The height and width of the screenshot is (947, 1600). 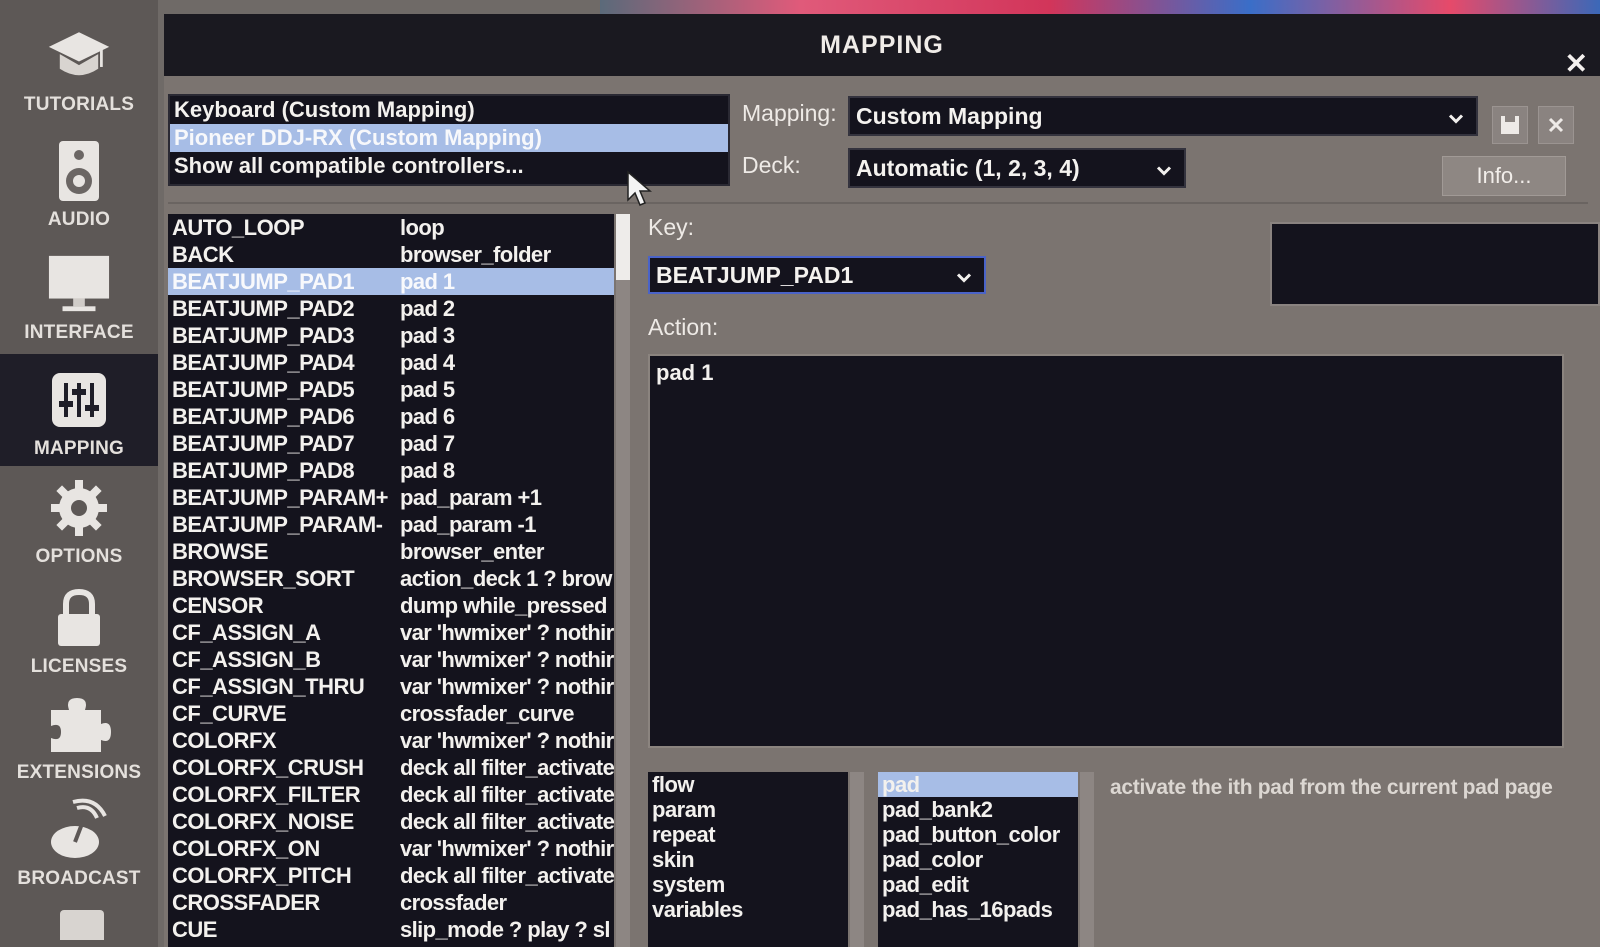 What do you see at coordinates (391, 794) in the screenshot?
I see `key-row: COLORFX_FILTER deck all filter_activate` at bounding box center [391, 794].